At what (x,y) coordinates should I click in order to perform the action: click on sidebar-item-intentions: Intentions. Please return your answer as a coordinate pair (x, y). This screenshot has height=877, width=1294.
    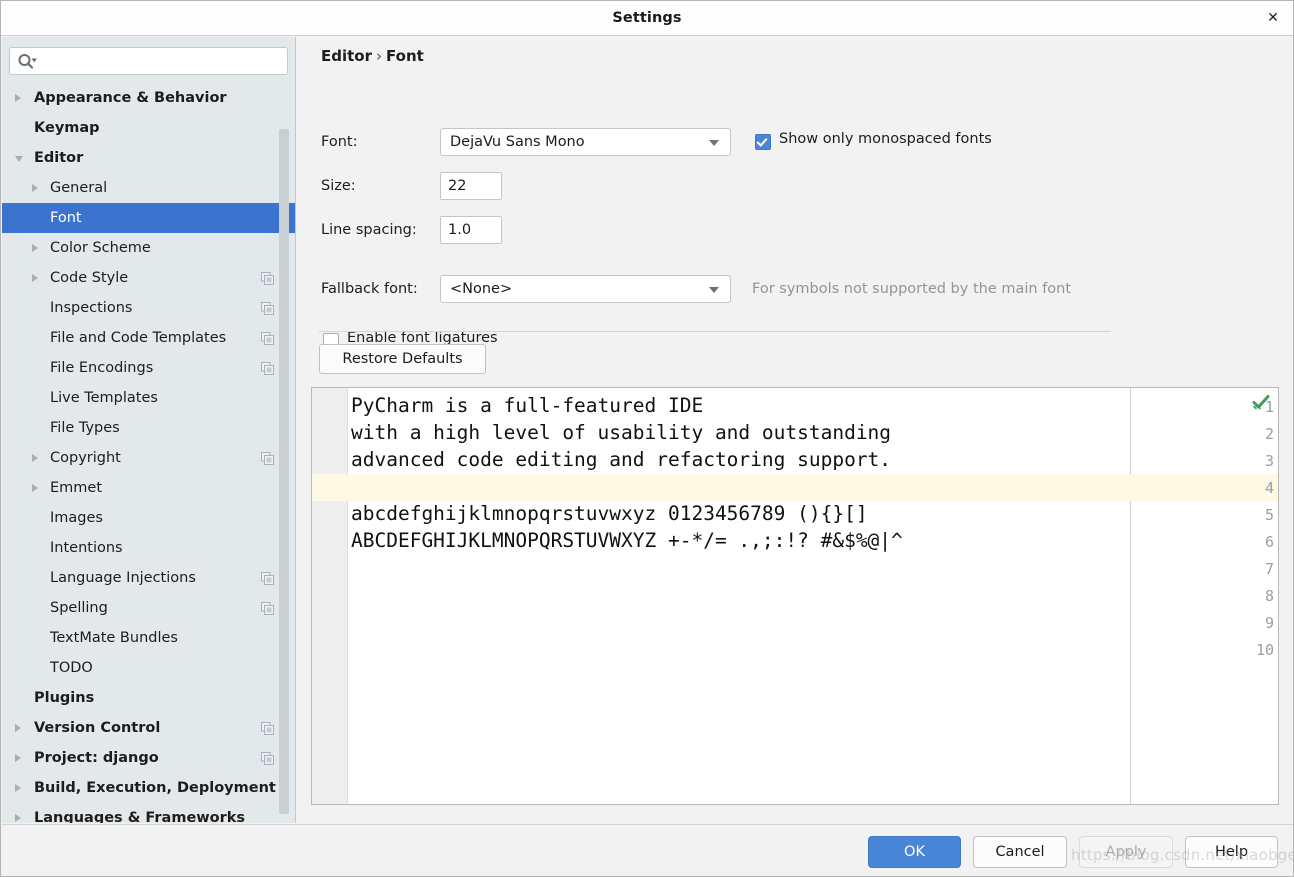
    Looking at the image, I should click on (148, 548).